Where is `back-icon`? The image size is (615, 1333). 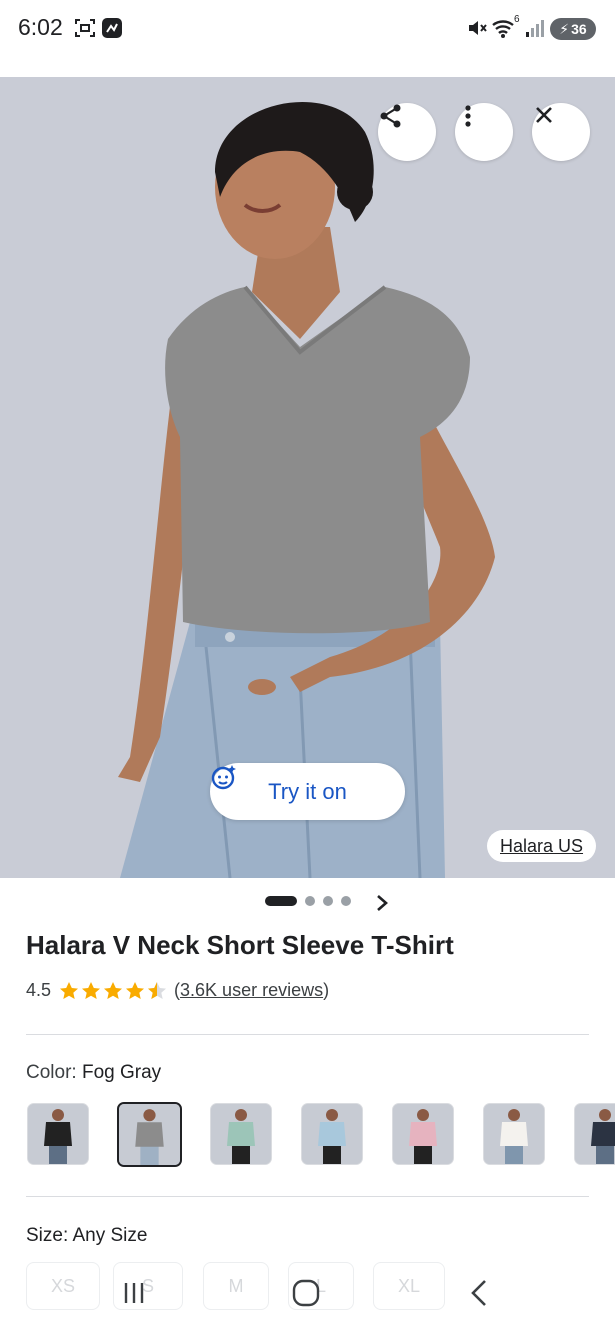 back-icon is located at coordinates (478, 1293).